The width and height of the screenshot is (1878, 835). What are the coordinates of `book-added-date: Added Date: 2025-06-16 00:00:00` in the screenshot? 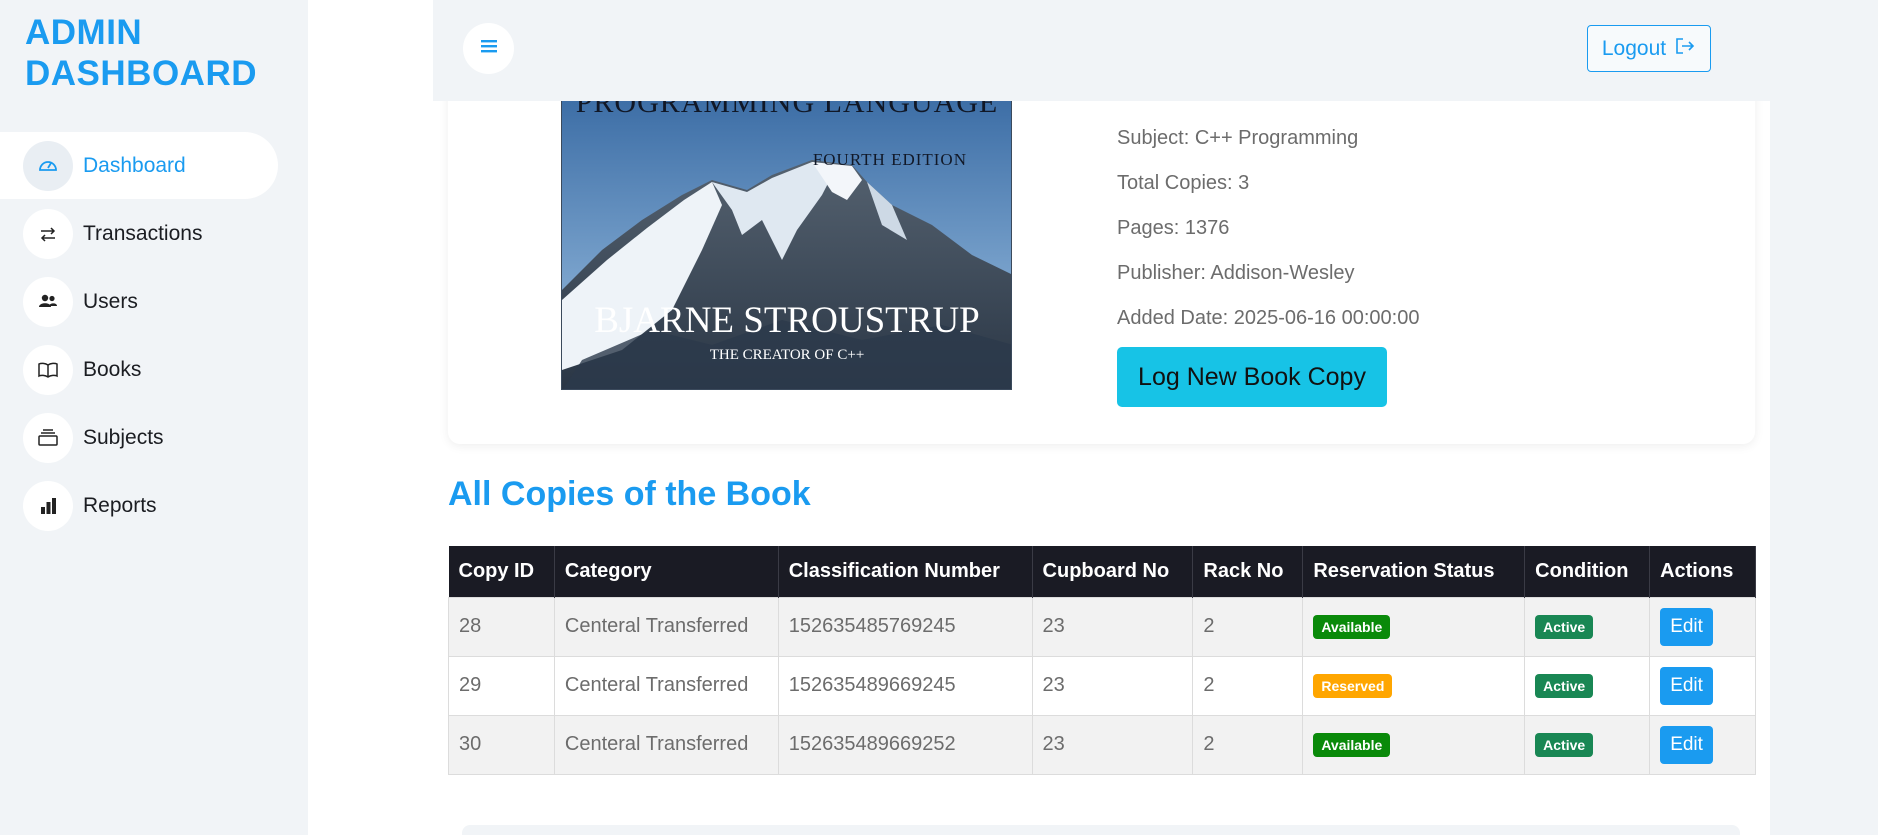 It's located at (1268, 318).